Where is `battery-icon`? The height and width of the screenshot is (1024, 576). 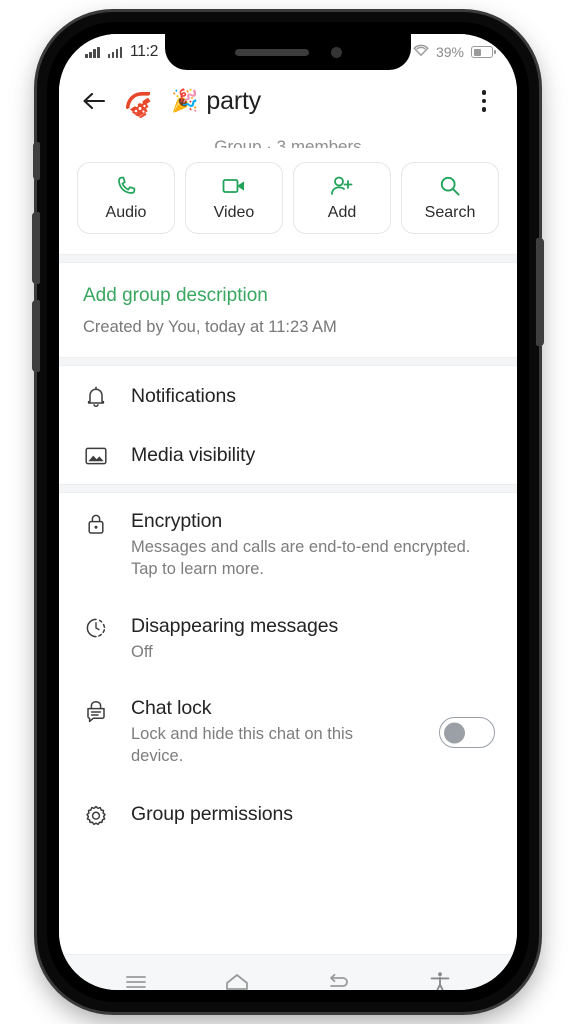
battery-icon is located at coordinates (483, 52).